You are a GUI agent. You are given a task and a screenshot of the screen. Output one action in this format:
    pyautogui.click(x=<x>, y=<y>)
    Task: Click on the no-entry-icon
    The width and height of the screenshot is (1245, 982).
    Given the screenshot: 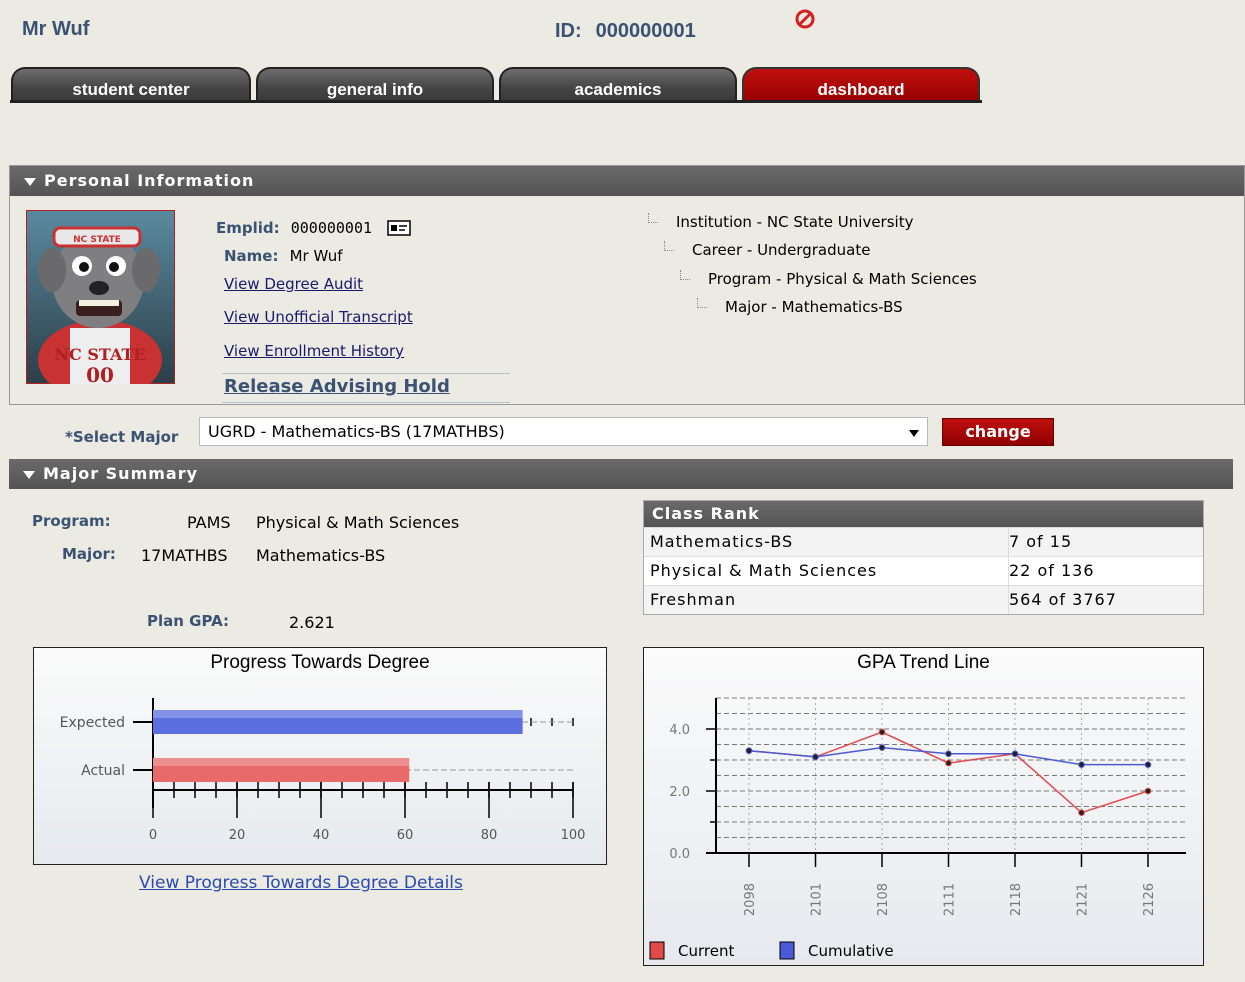 What is the action you would take?
    pyautogui.click(x=805, y=19)
    